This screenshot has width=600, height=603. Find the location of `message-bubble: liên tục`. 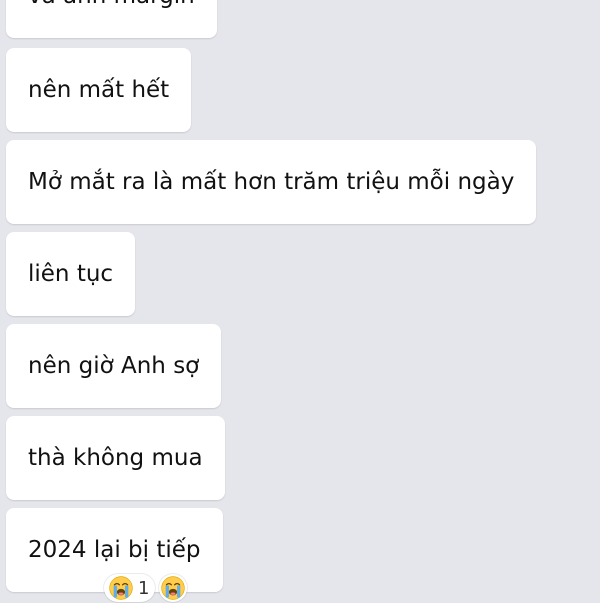

message-bubble: liên tục is located at coordinates (71, 274).